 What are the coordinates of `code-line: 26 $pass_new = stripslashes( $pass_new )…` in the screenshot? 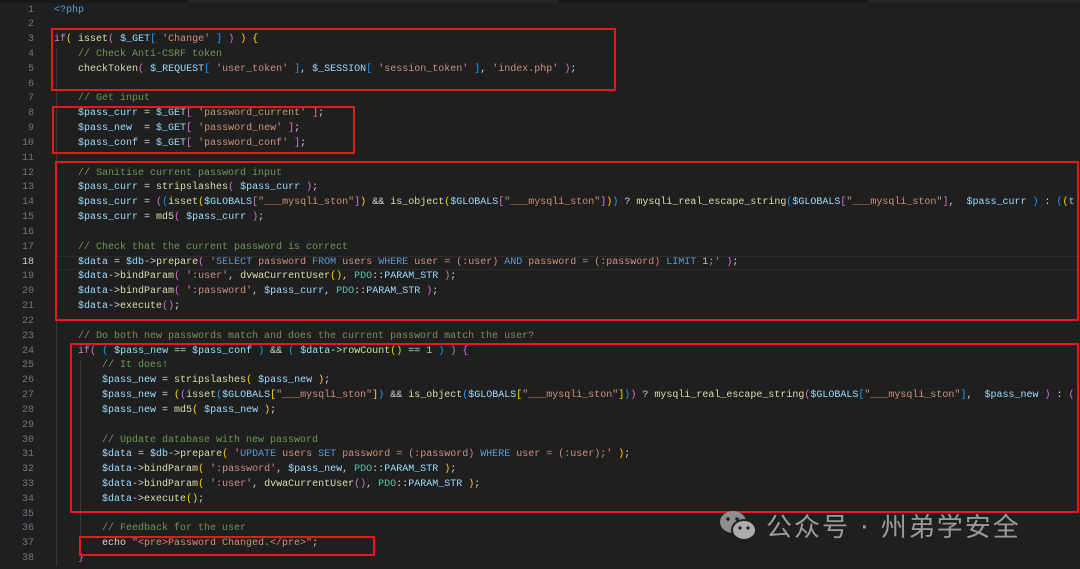 It's located at (540, 381).